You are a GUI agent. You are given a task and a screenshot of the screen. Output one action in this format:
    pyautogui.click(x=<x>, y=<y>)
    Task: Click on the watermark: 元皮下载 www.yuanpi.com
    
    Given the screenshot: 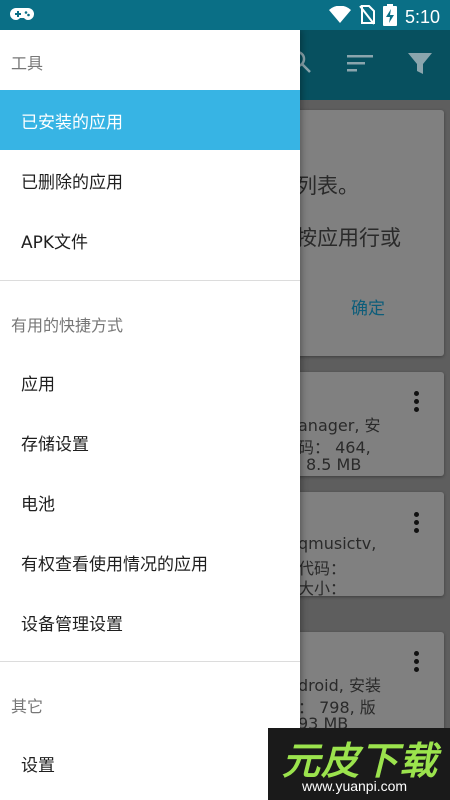 What is the action you would take?
    pyautogui.click(x=359, y=764)
    